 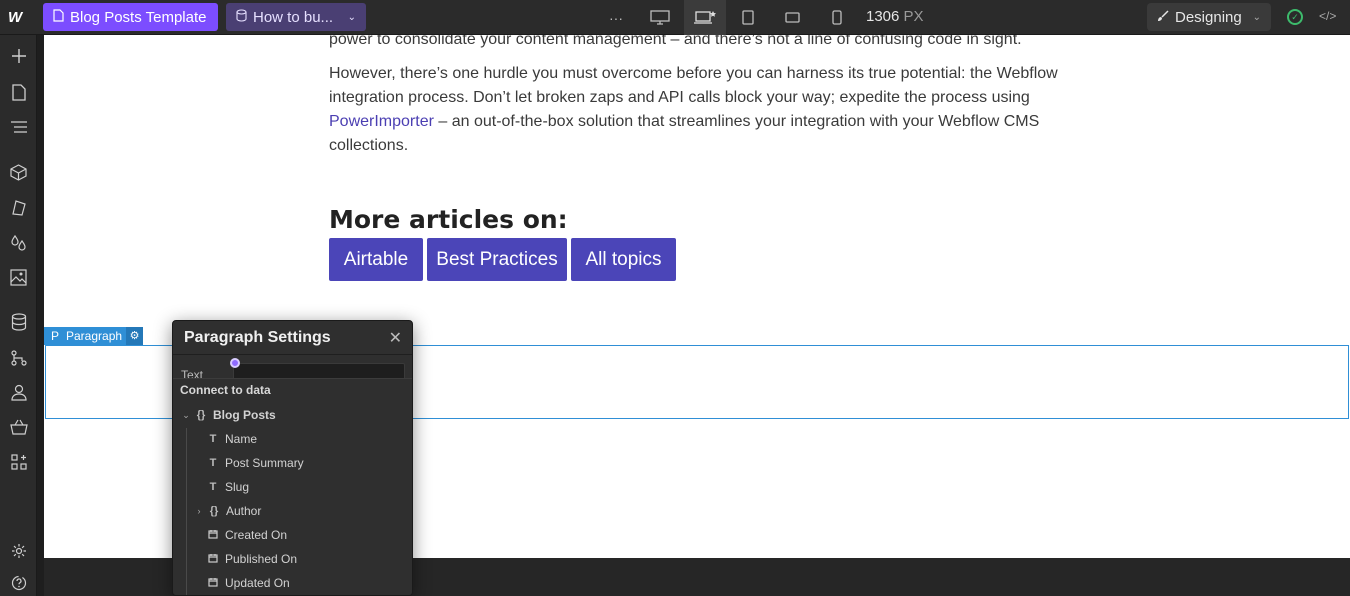 I want to click on pages-icon, so click(x=18, y=92).